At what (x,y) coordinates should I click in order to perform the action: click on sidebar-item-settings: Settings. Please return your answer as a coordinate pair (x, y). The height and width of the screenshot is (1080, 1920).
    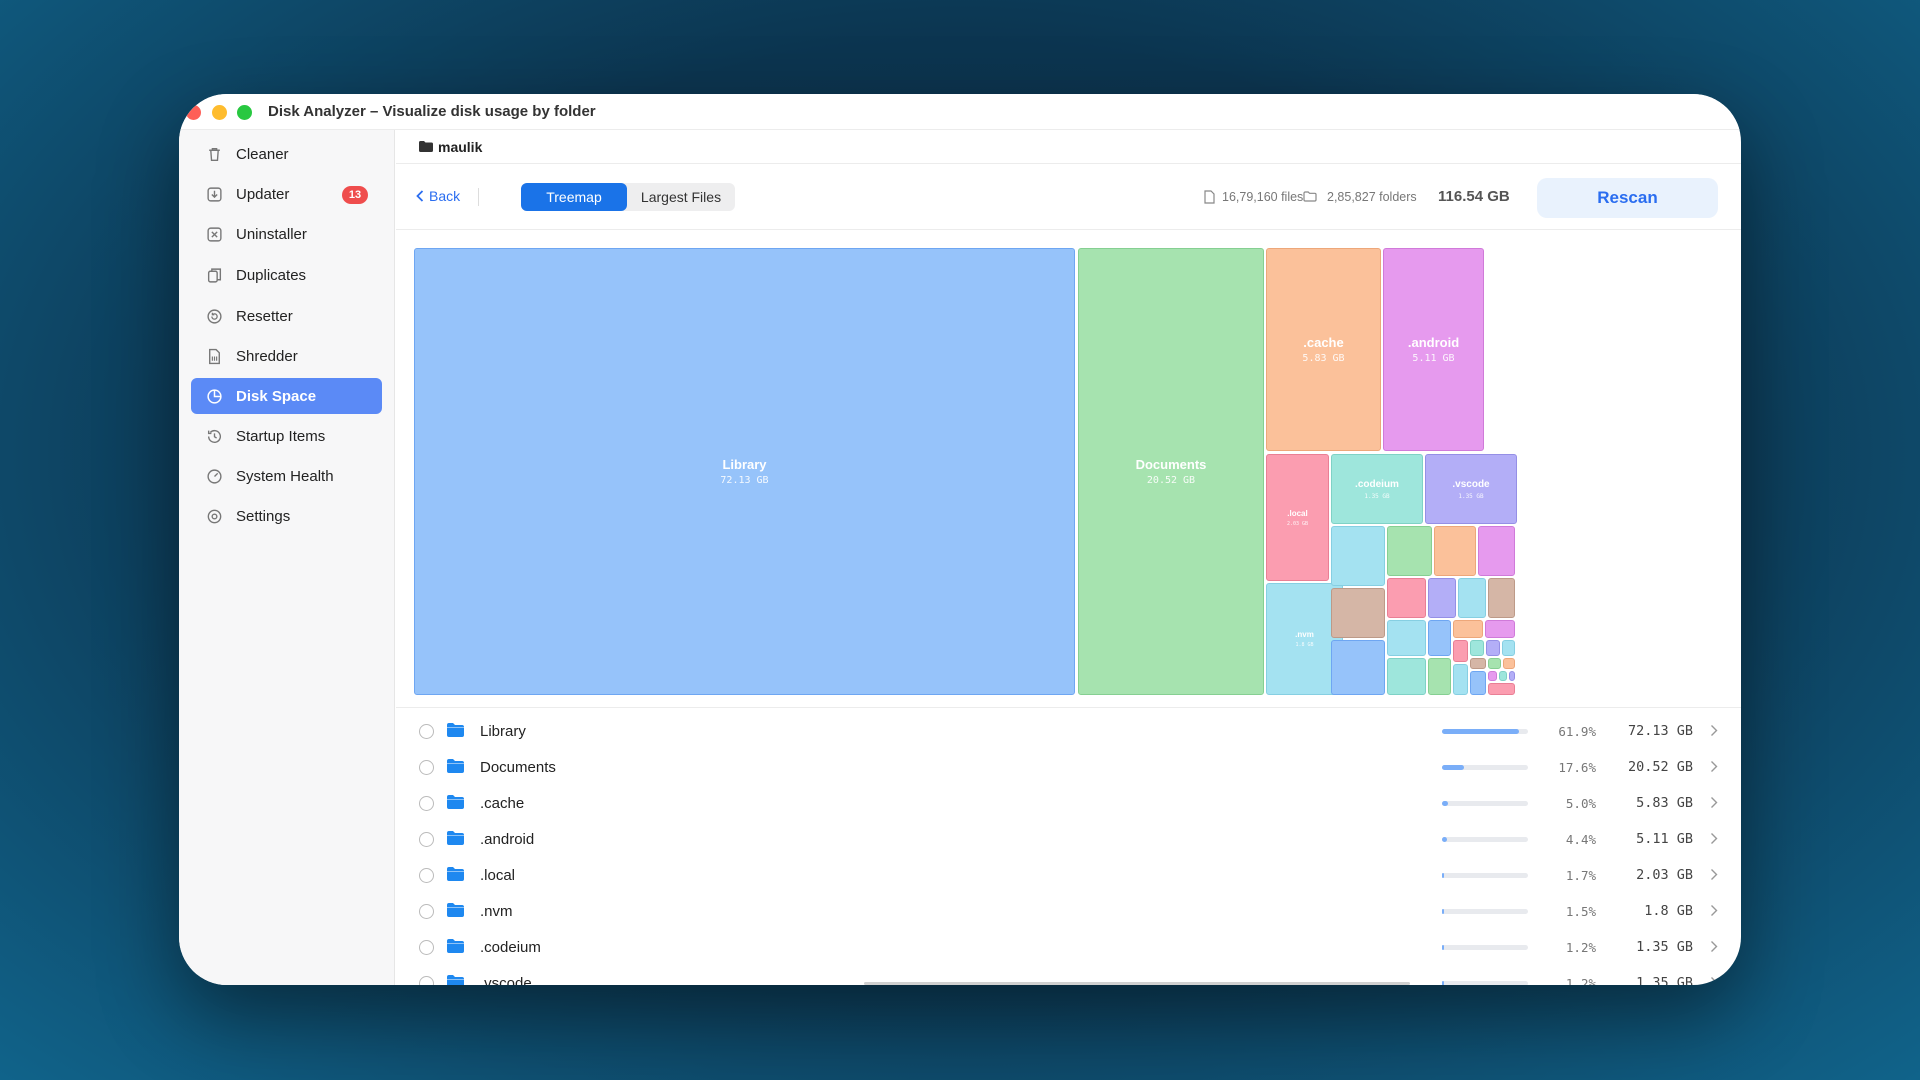
    Looking at the image, I should click on (286, 516).